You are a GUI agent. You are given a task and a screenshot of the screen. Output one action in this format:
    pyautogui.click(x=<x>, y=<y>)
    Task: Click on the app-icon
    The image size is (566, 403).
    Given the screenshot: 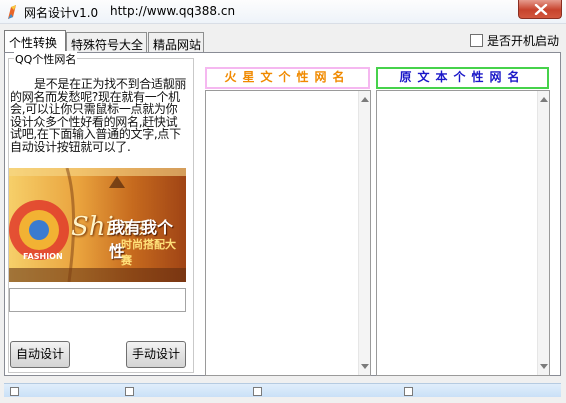 What is the action you would take?
    pyautogui.click(x=12, y=12)
    